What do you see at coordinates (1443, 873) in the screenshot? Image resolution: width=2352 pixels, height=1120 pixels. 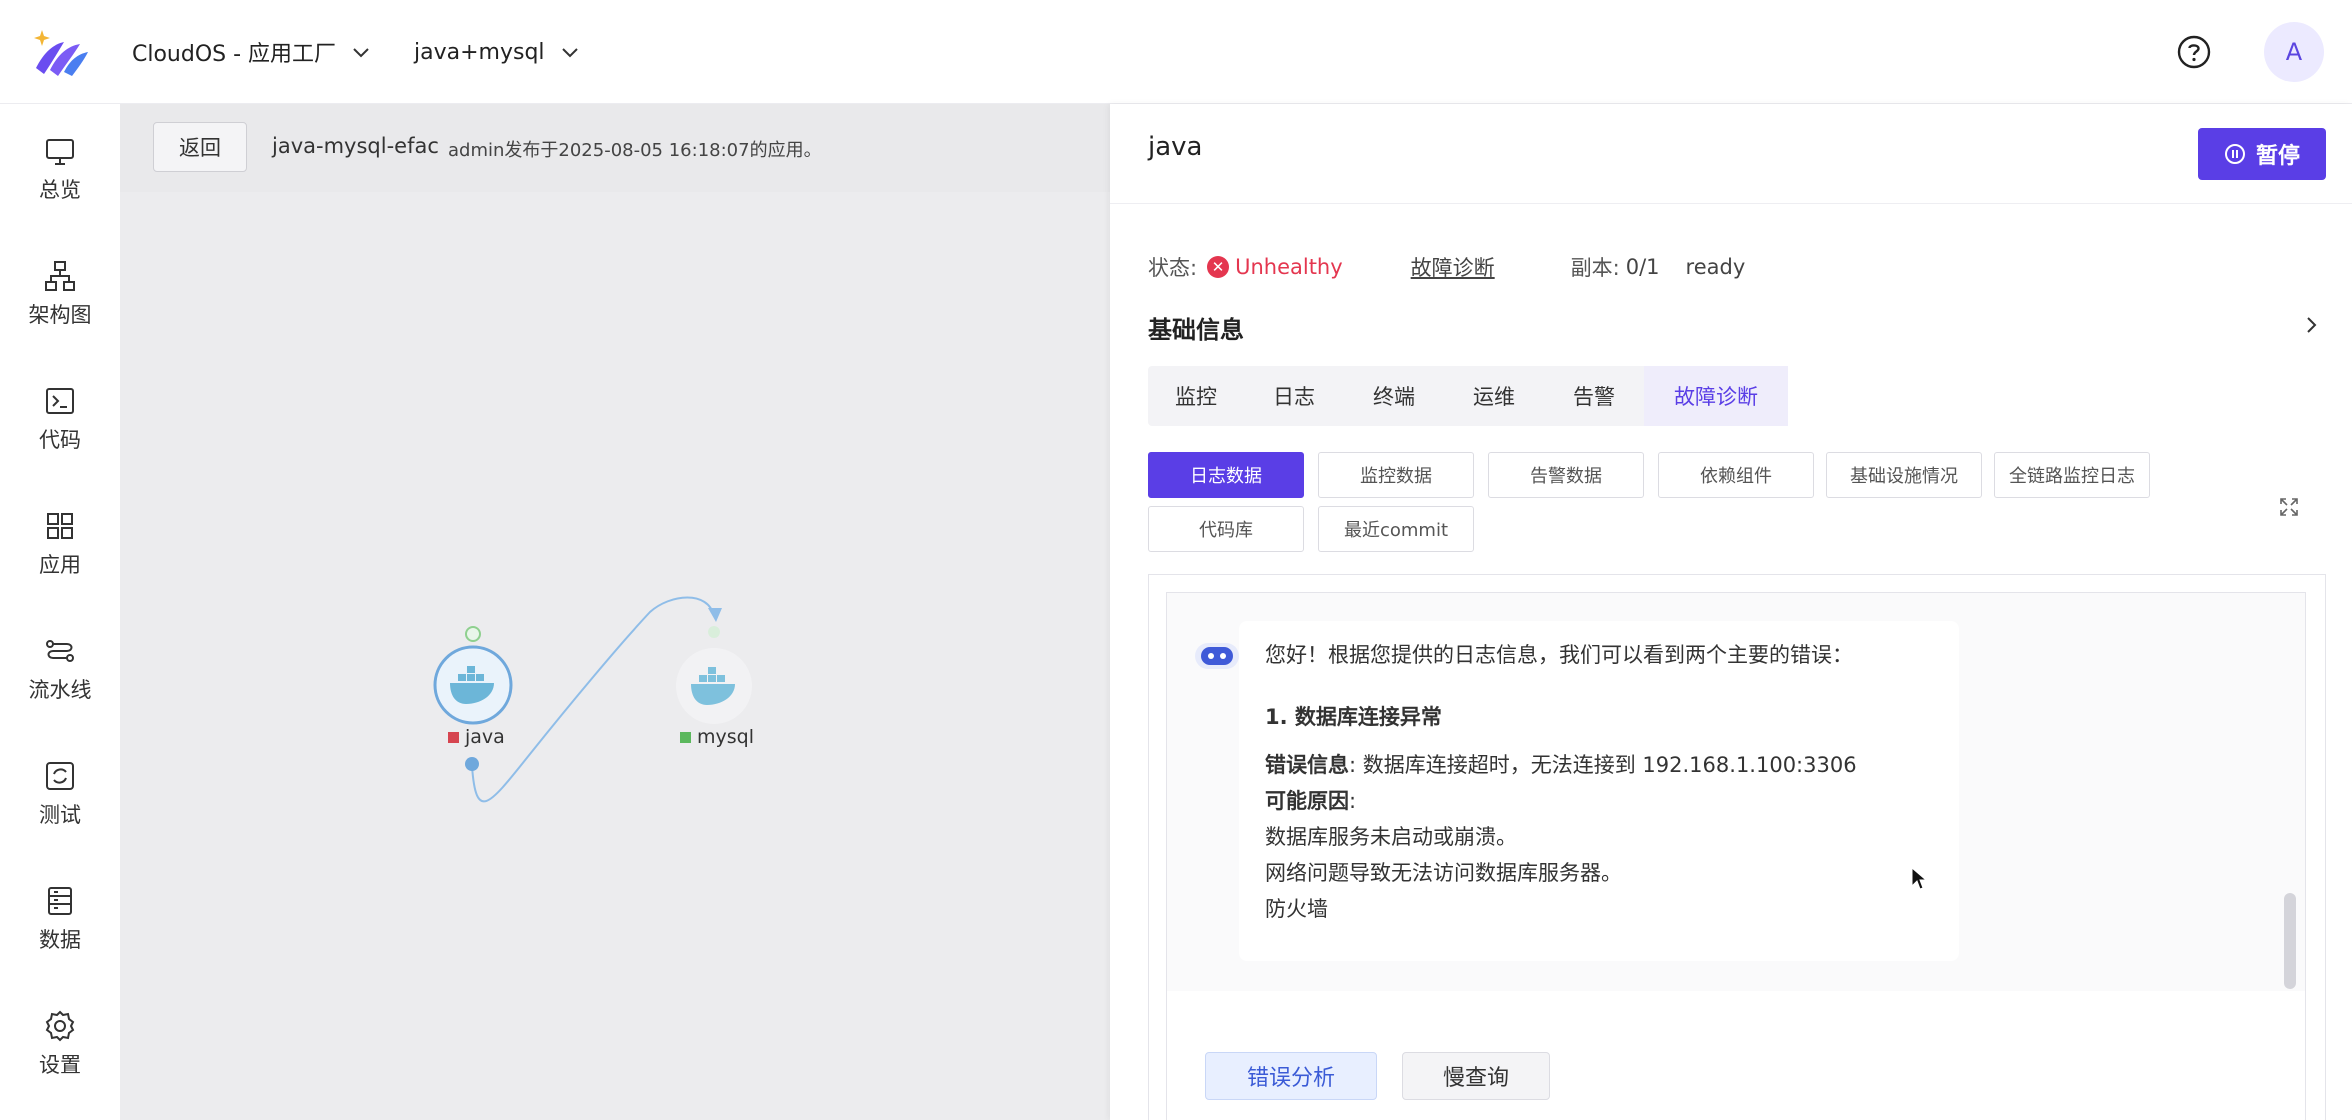 I see `cause-item: 网络问题导致无法访问数据库服务器。` at bounding box center [1443, 873].